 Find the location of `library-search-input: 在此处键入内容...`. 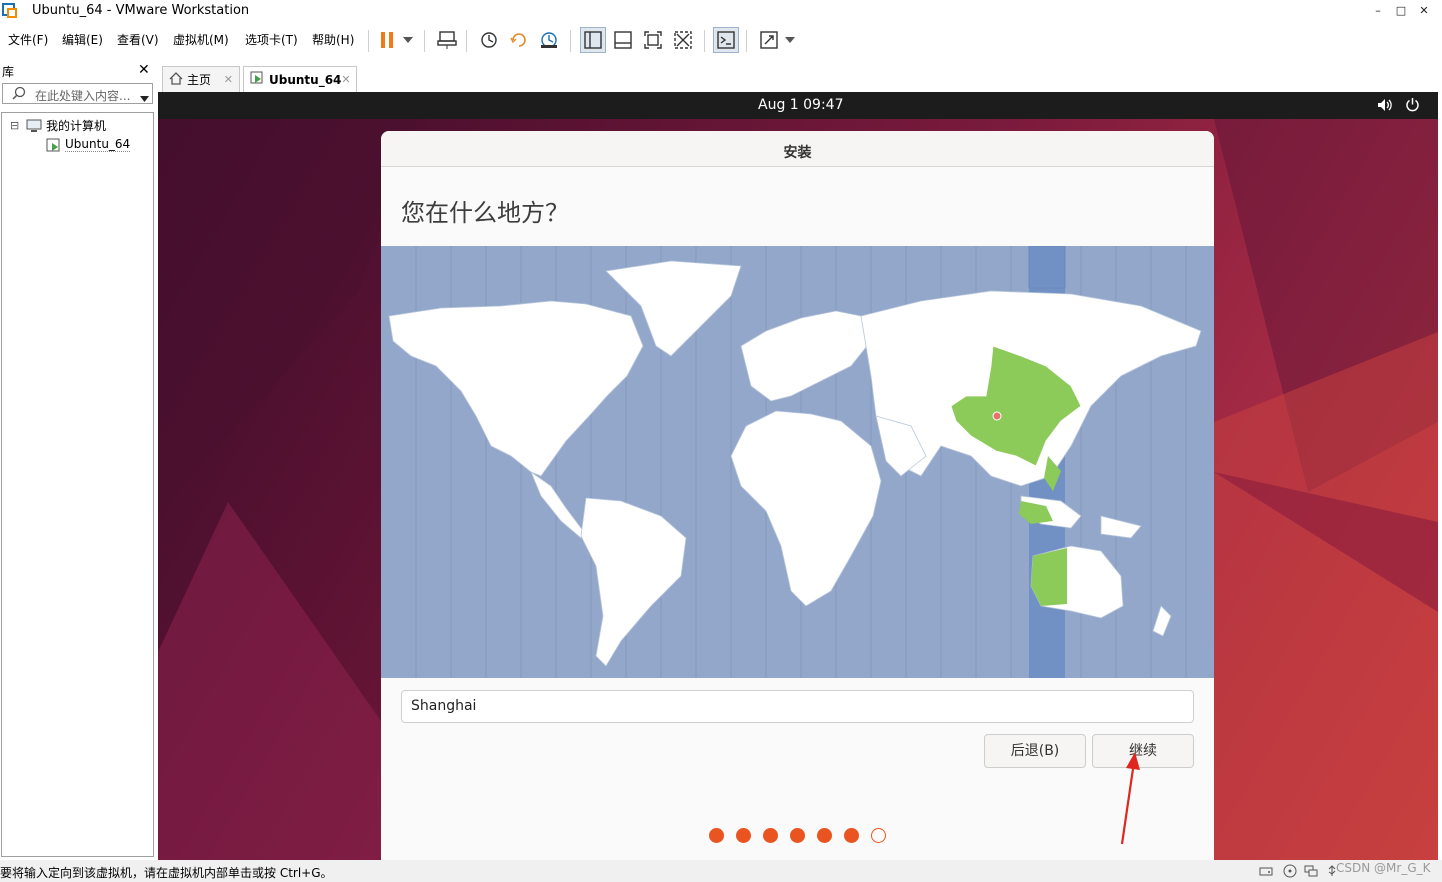

library-search-input: 在此处键入内容... is located at coordinates (77, 93).